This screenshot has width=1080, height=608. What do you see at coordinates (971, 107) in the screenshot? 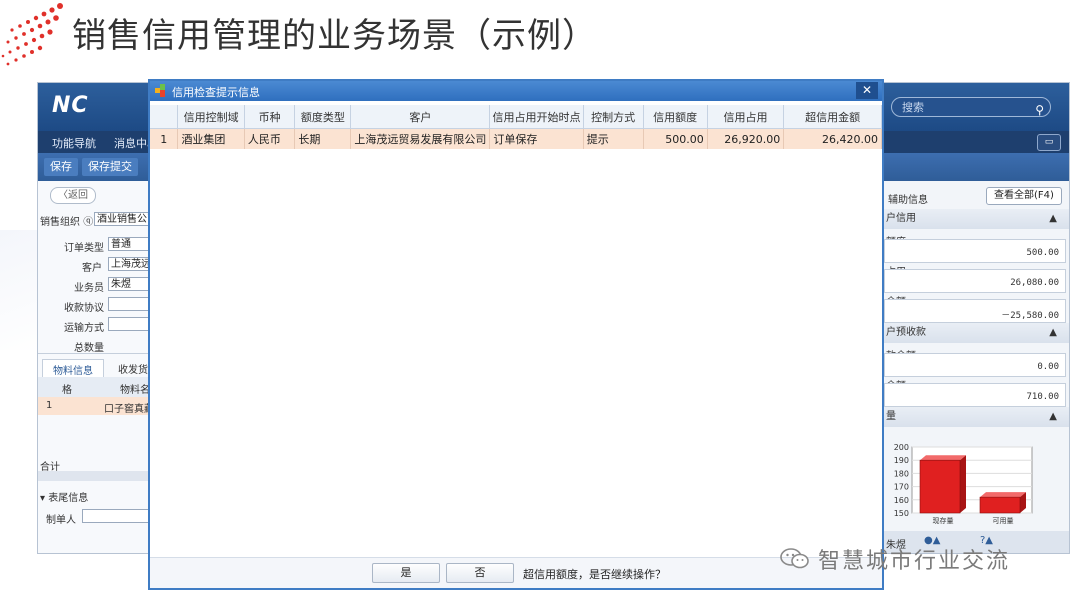
I see `search-input: 搜索 ⚲` at bounding box center [971, 107].